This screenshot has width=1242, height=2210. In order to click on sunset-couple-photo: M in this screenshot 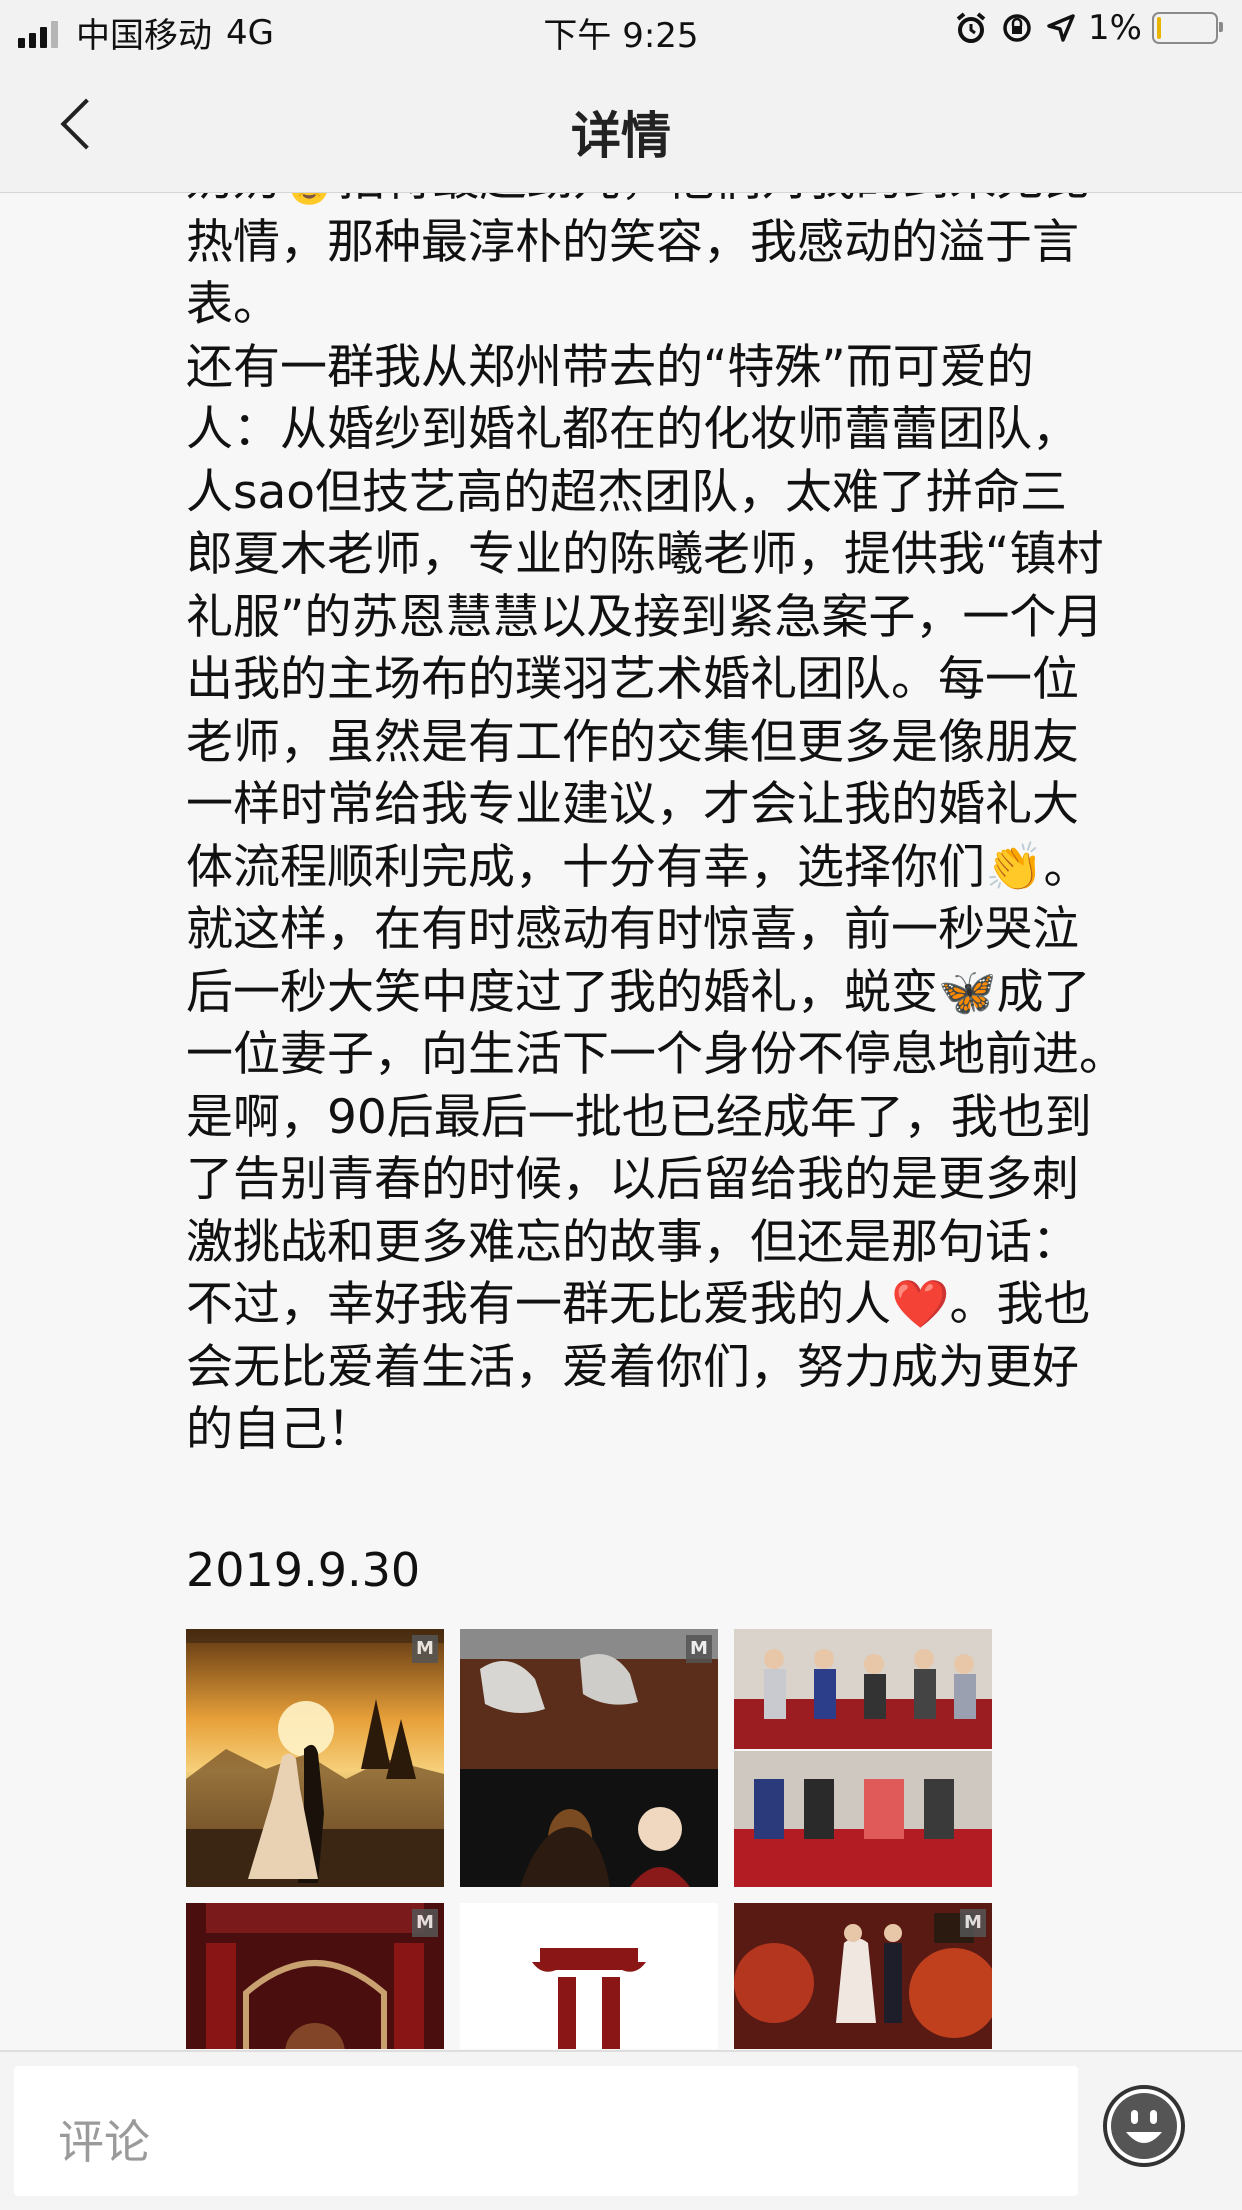, I will do `click(315, 1758)`.